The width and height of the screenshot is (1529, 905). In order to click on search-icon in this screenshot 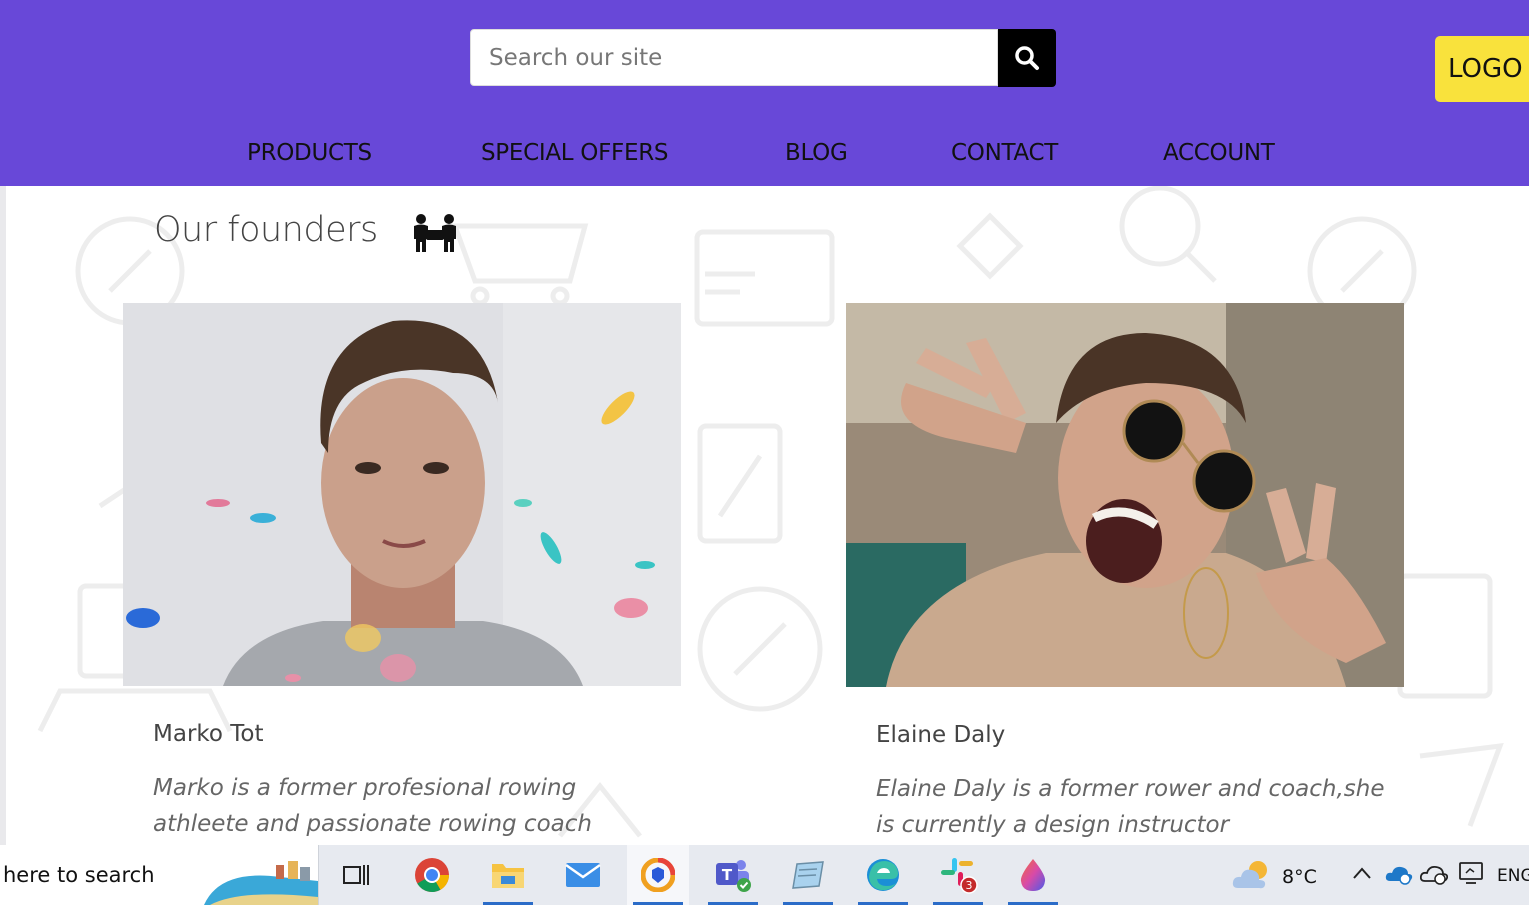, I will do `click(1027, 58)`.